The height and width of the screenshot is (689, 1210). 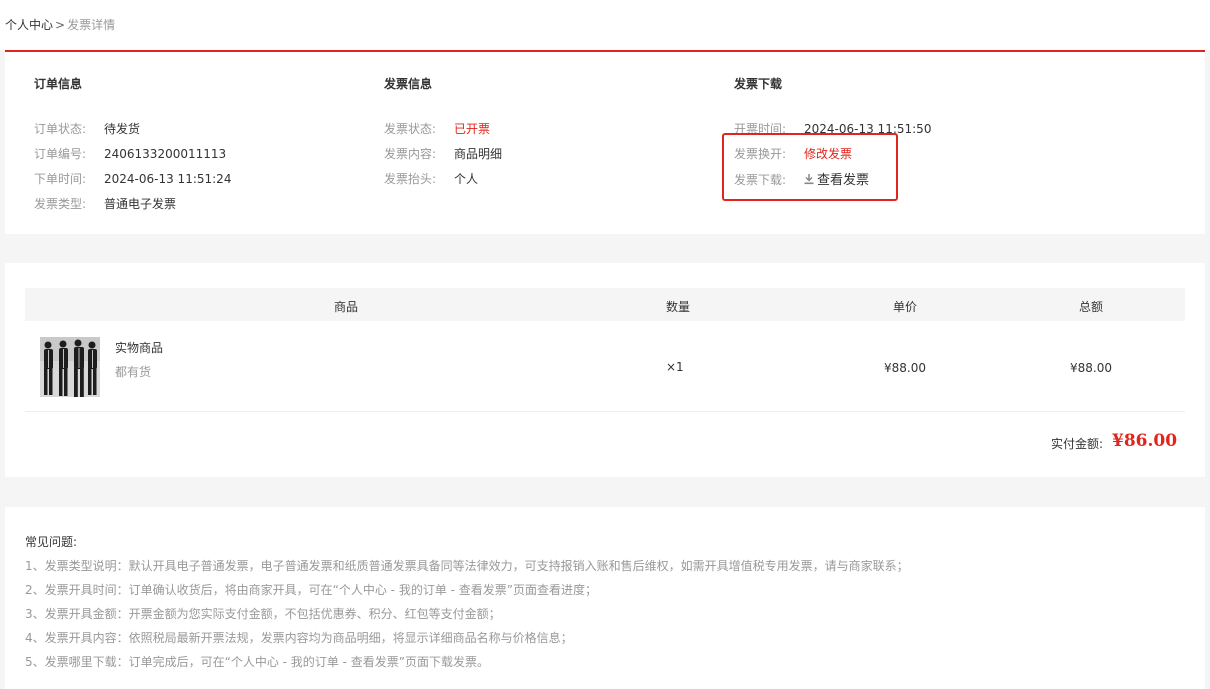 What do you see at coordinates (133, 372) in the screenshot?
I see `product-stock: 都有货` at bounding box center [133, 372].